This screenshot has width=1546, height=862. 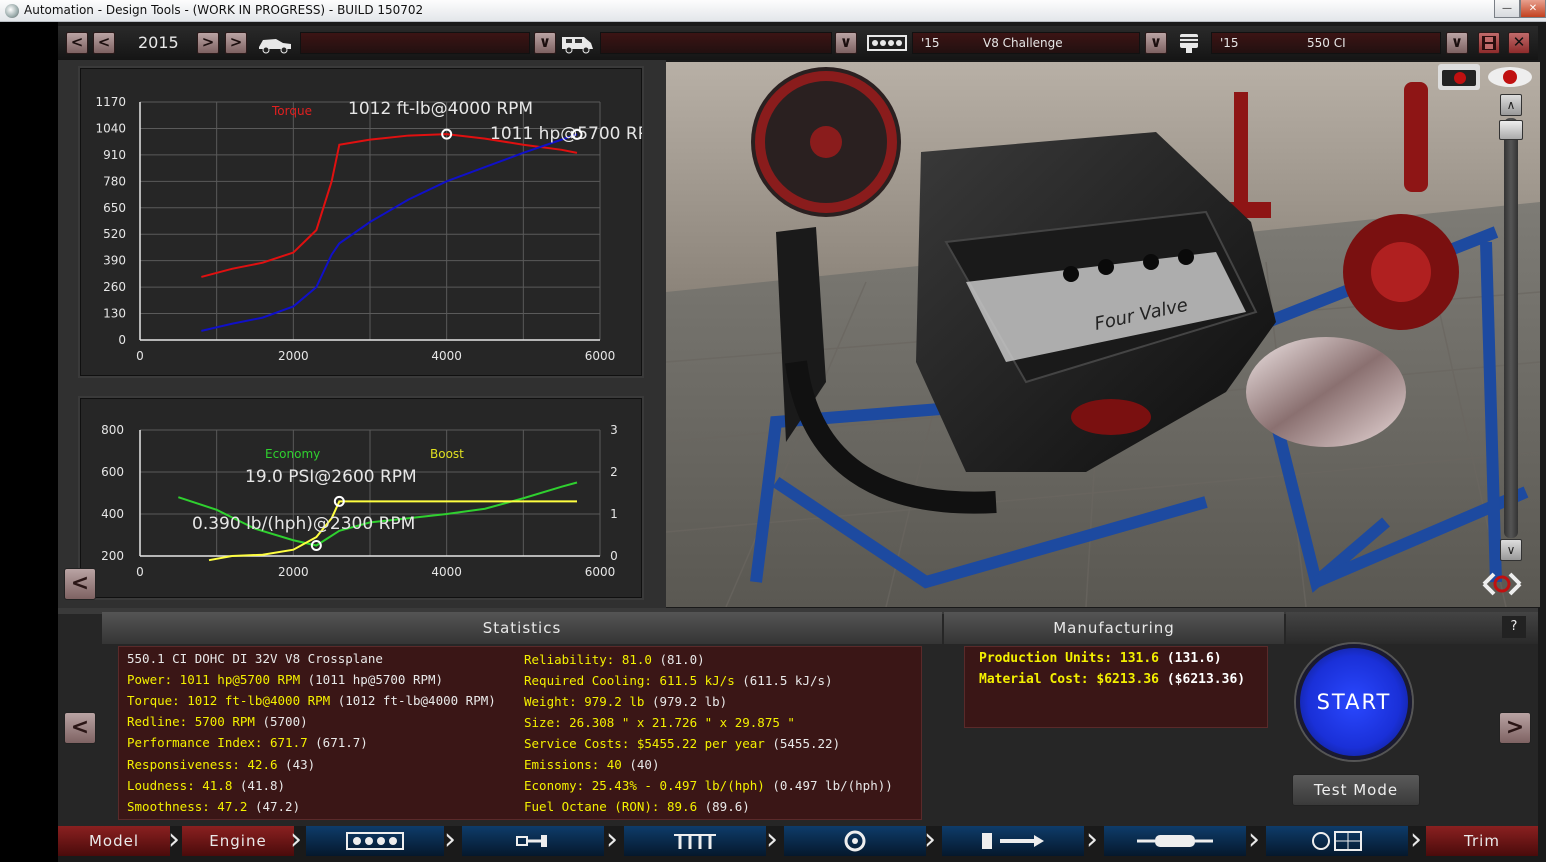 I want to click on stats-prev-button: <, so click(x=80, y=728).